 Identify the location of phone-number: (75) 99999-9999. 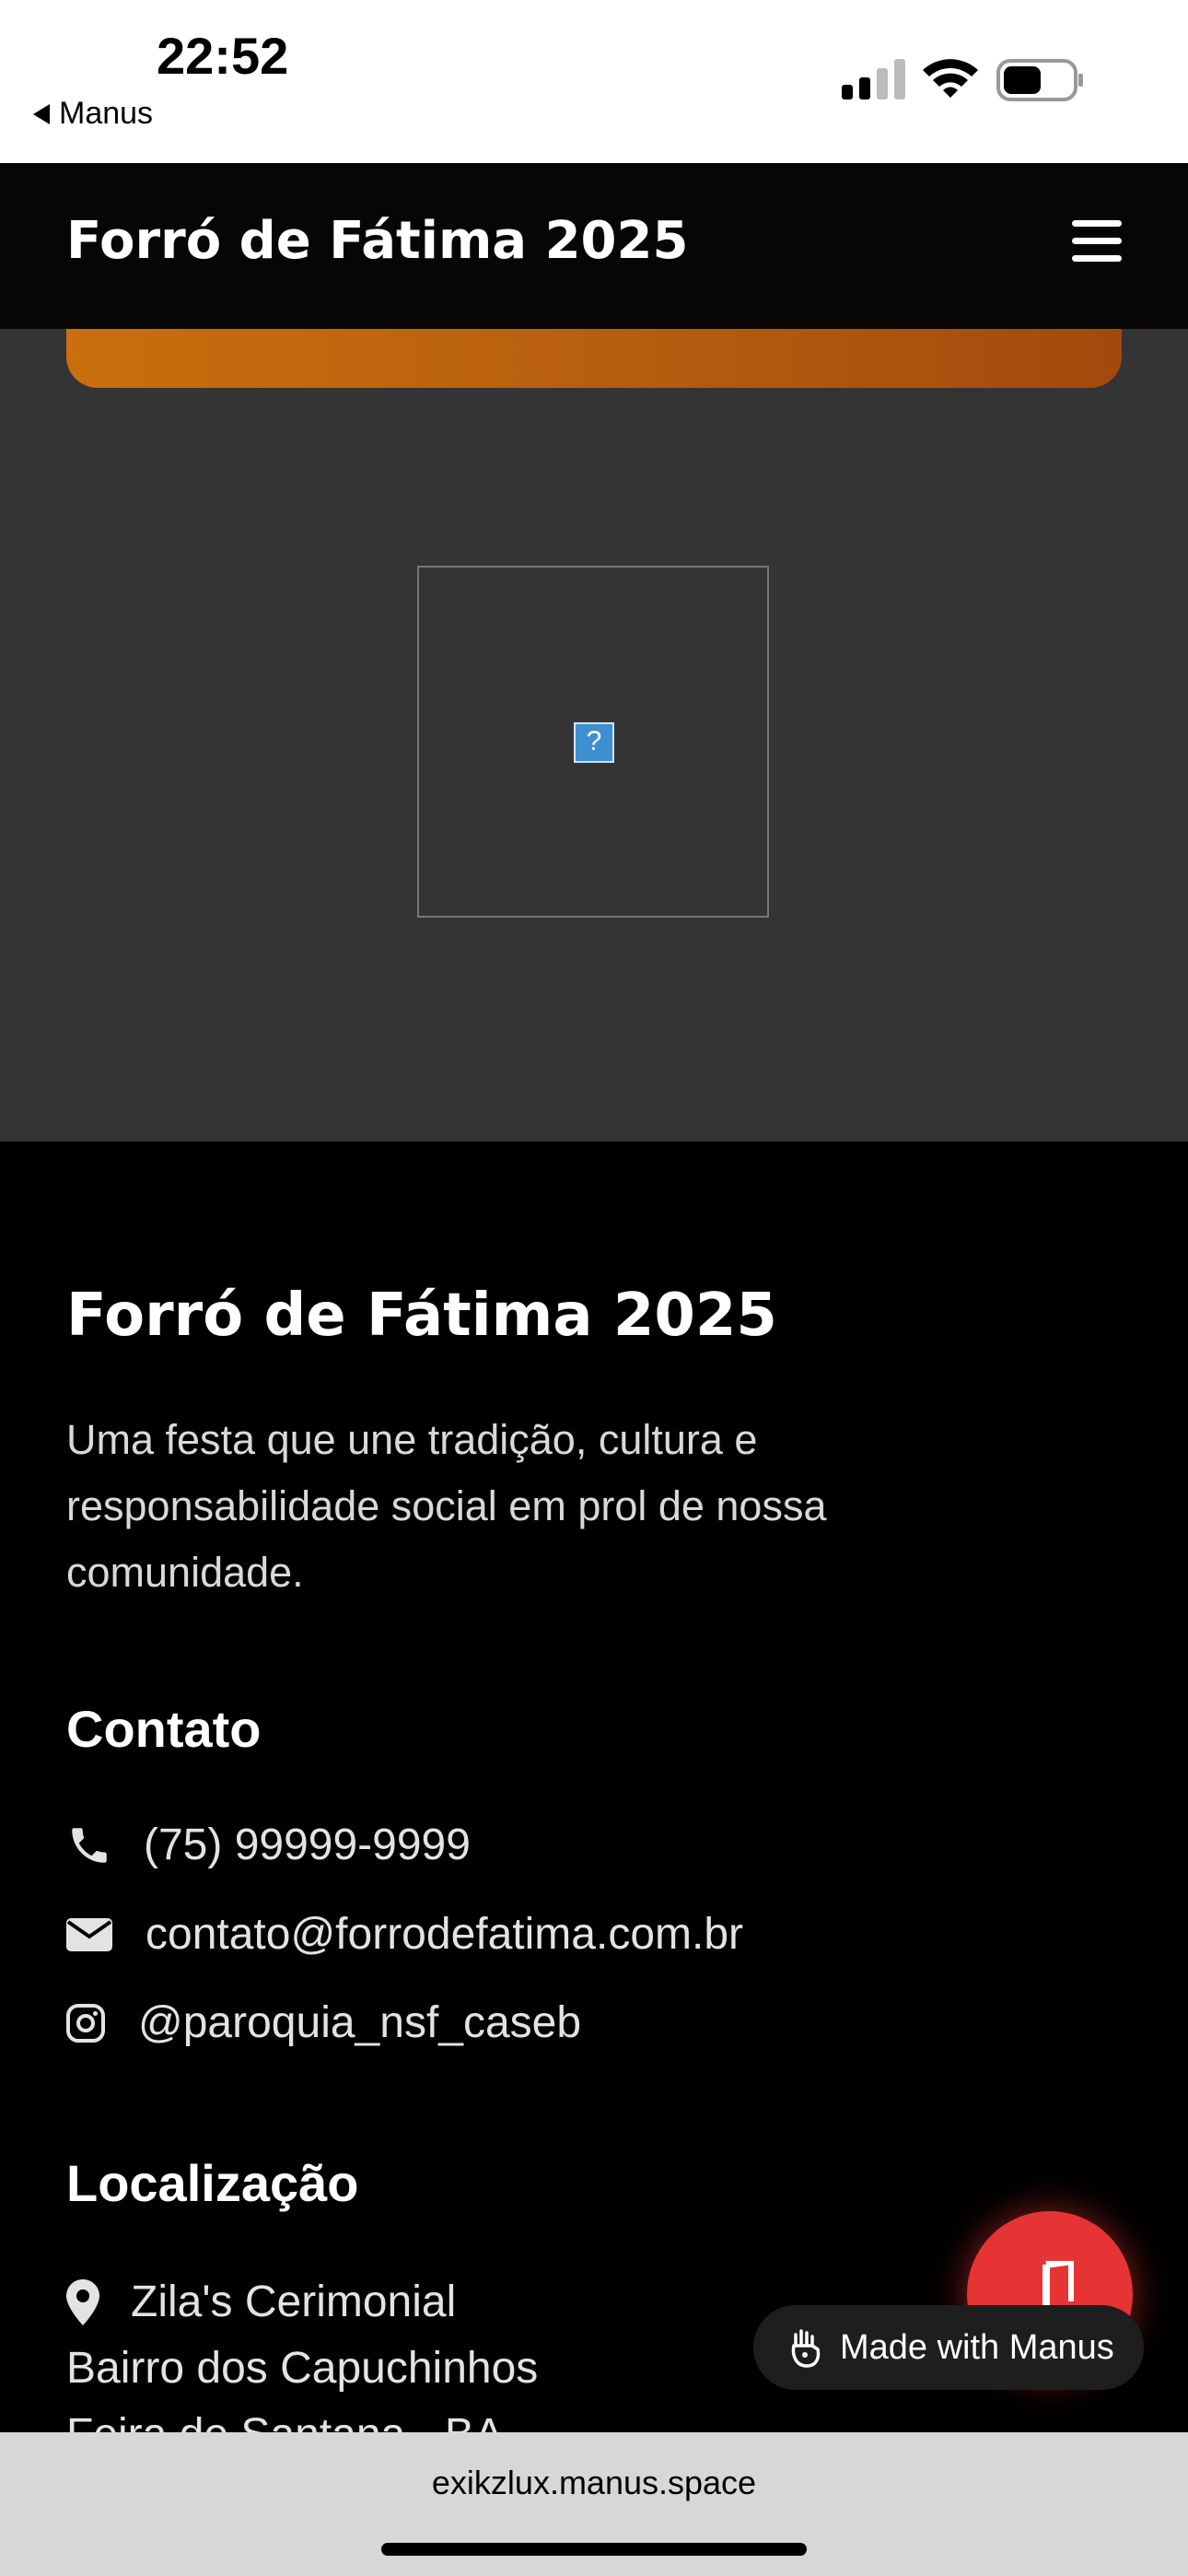
(307, 1845).